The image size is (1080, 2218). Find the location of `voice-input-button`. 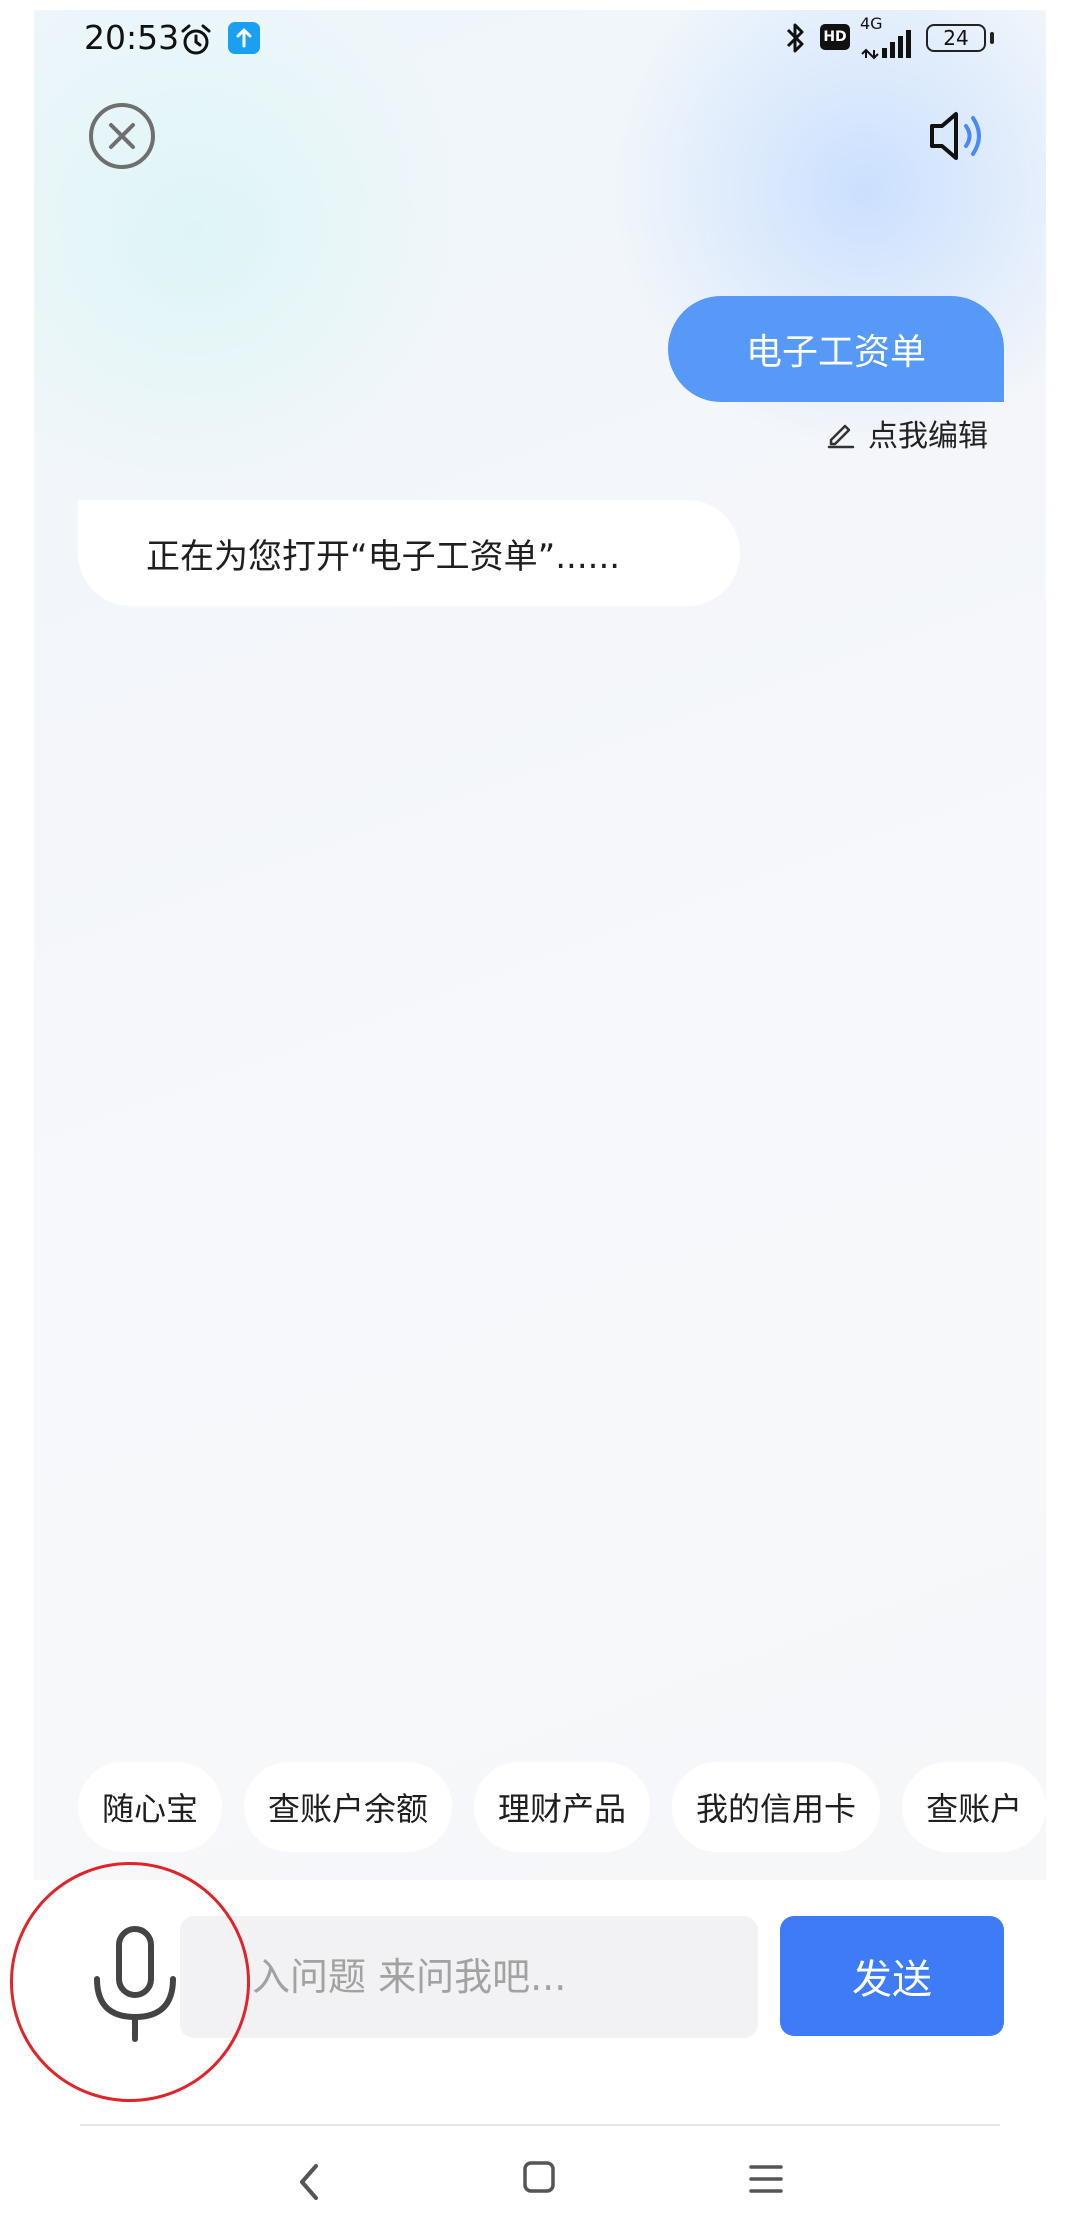

voice-input-button is located at coordinates (130, 1982).